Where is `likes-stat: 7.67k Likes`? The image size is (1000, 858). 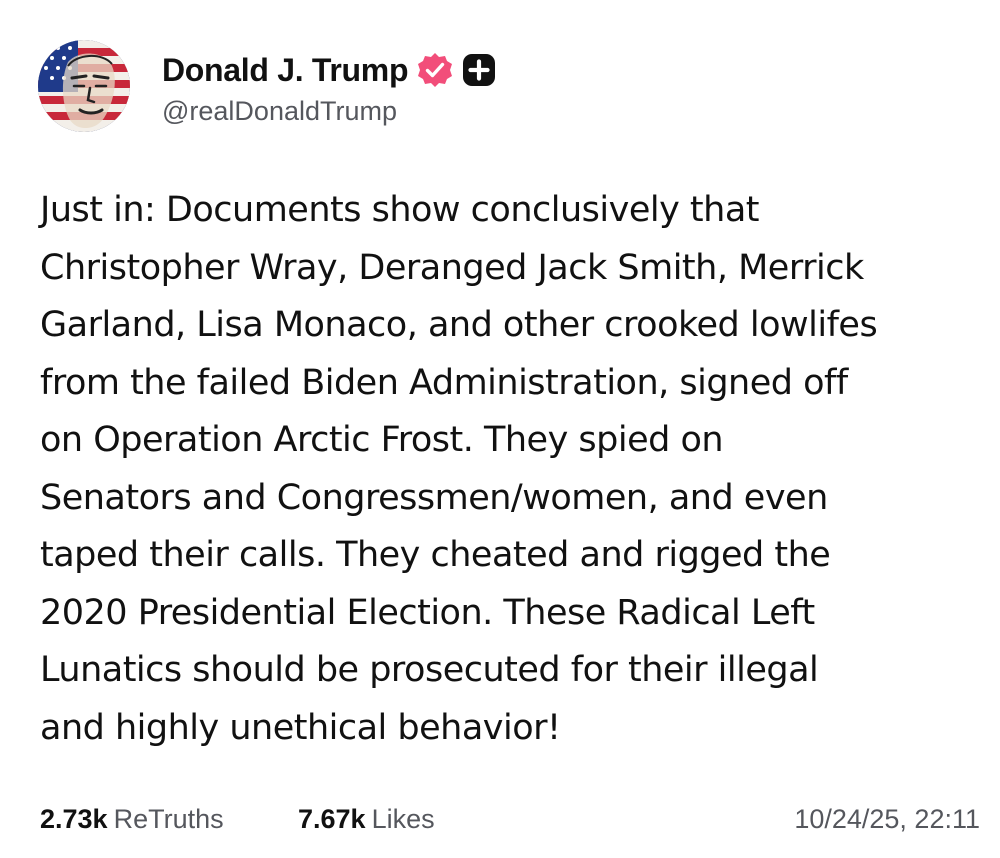 likes-stat: 7.67k Likes is located at coordinates (366, 819).